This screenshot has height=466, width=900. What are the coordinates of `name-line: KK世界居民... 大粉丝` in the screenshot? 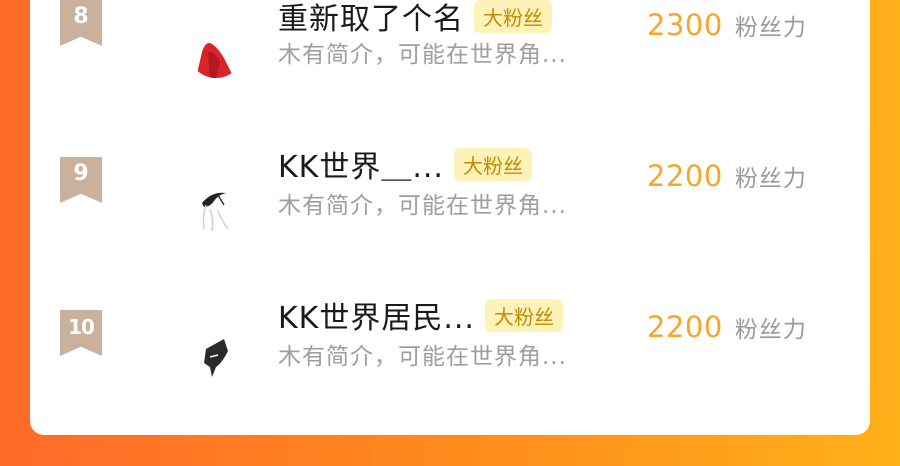 It's located at (420, 315).